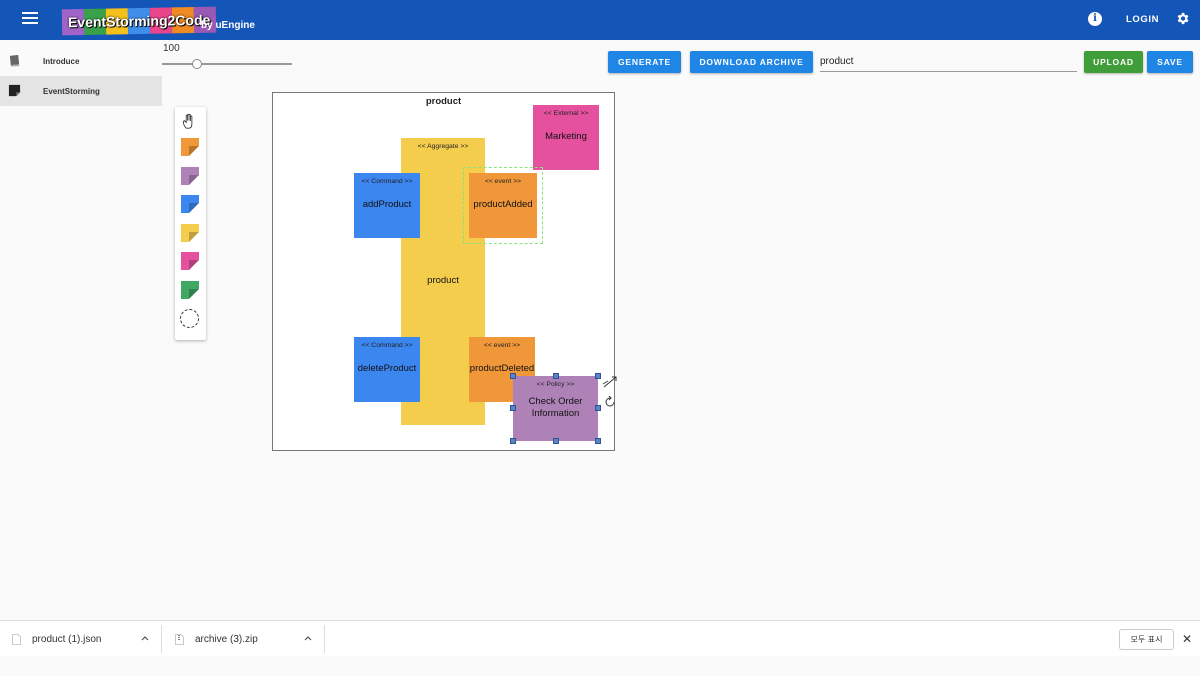 This screenshot has width=1200, height=676. I want to click on sticky-note-icon, so click(14, 90).